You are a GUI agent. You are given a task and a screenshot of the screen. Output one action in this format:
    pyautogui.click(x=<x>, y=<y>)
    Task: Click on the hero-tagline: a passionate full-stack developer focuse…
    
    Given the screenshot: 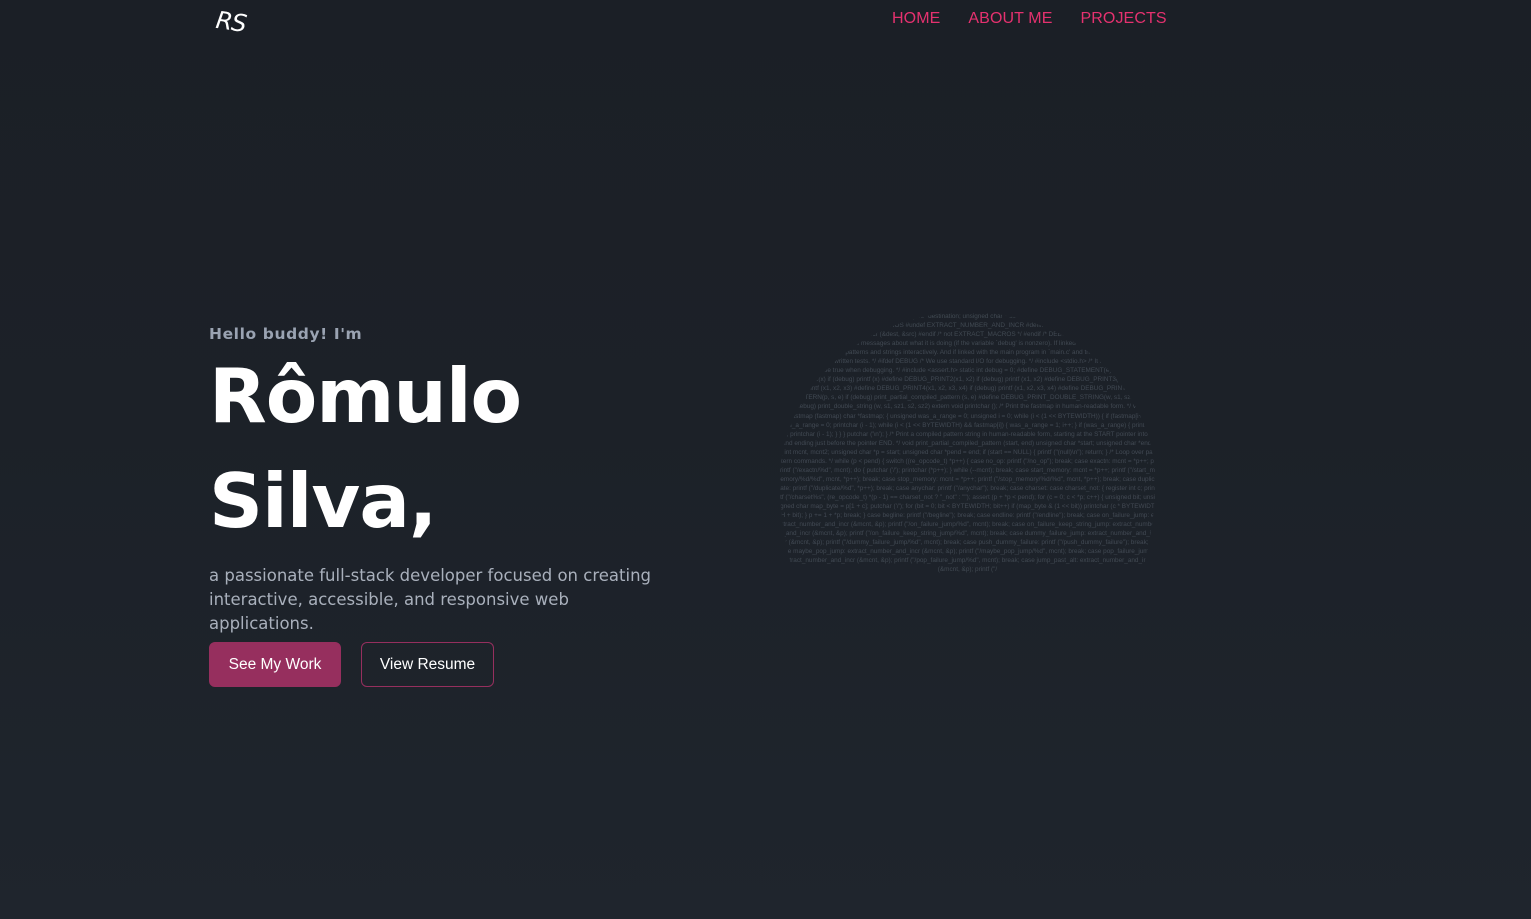 What is the action you would take?
    pyautogui.click(x=430, y=599)
    